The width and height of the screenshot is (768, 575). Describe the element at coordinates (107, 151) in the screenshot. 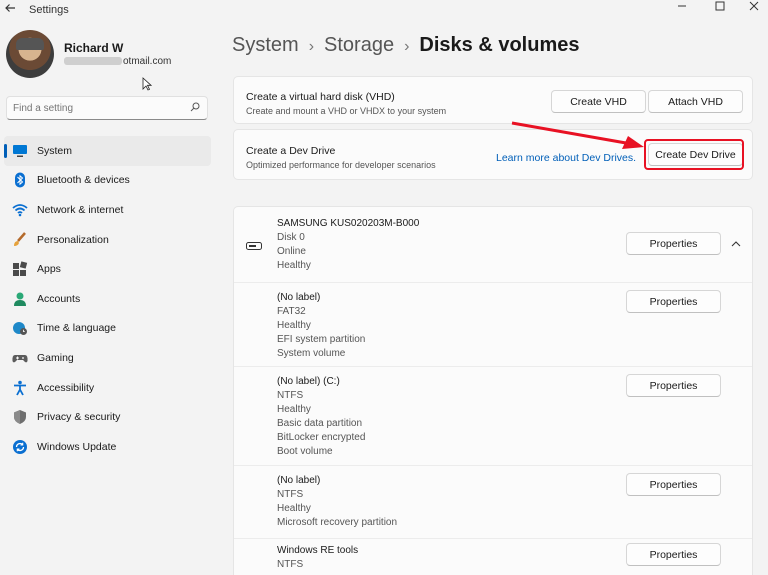

I see `sidebar-item-system: System` at that location.